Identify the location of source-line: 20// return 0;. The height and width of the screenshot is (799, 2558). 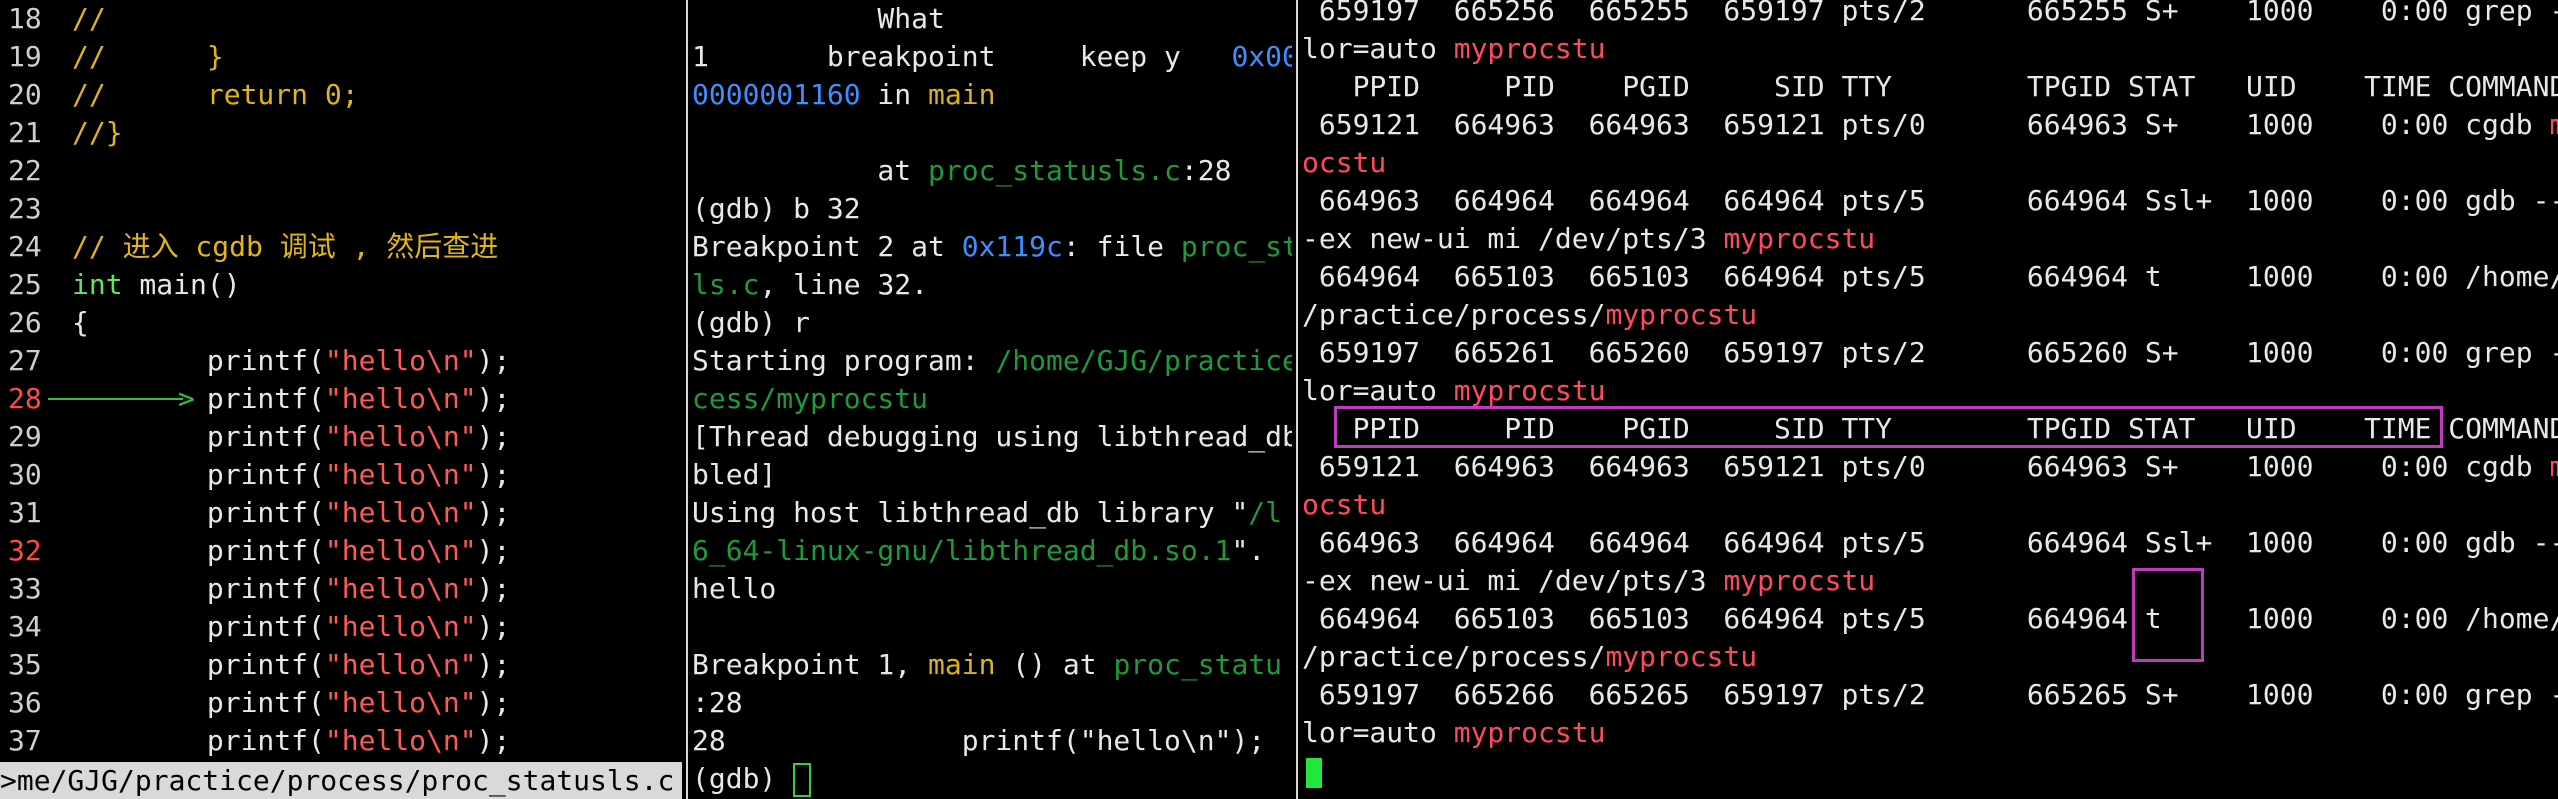
(179, 95).